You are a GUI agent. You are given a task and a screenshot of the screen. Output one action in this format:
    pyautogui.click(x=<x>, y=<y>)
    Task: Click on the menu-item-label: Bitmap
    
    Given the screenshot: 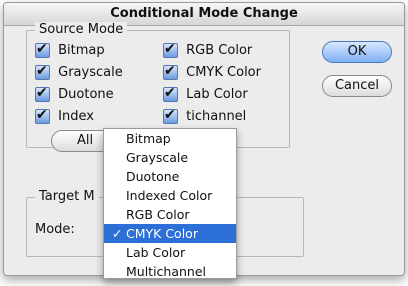 What is the action you would take?
    pyautogui.click(x=148, y=138)
    